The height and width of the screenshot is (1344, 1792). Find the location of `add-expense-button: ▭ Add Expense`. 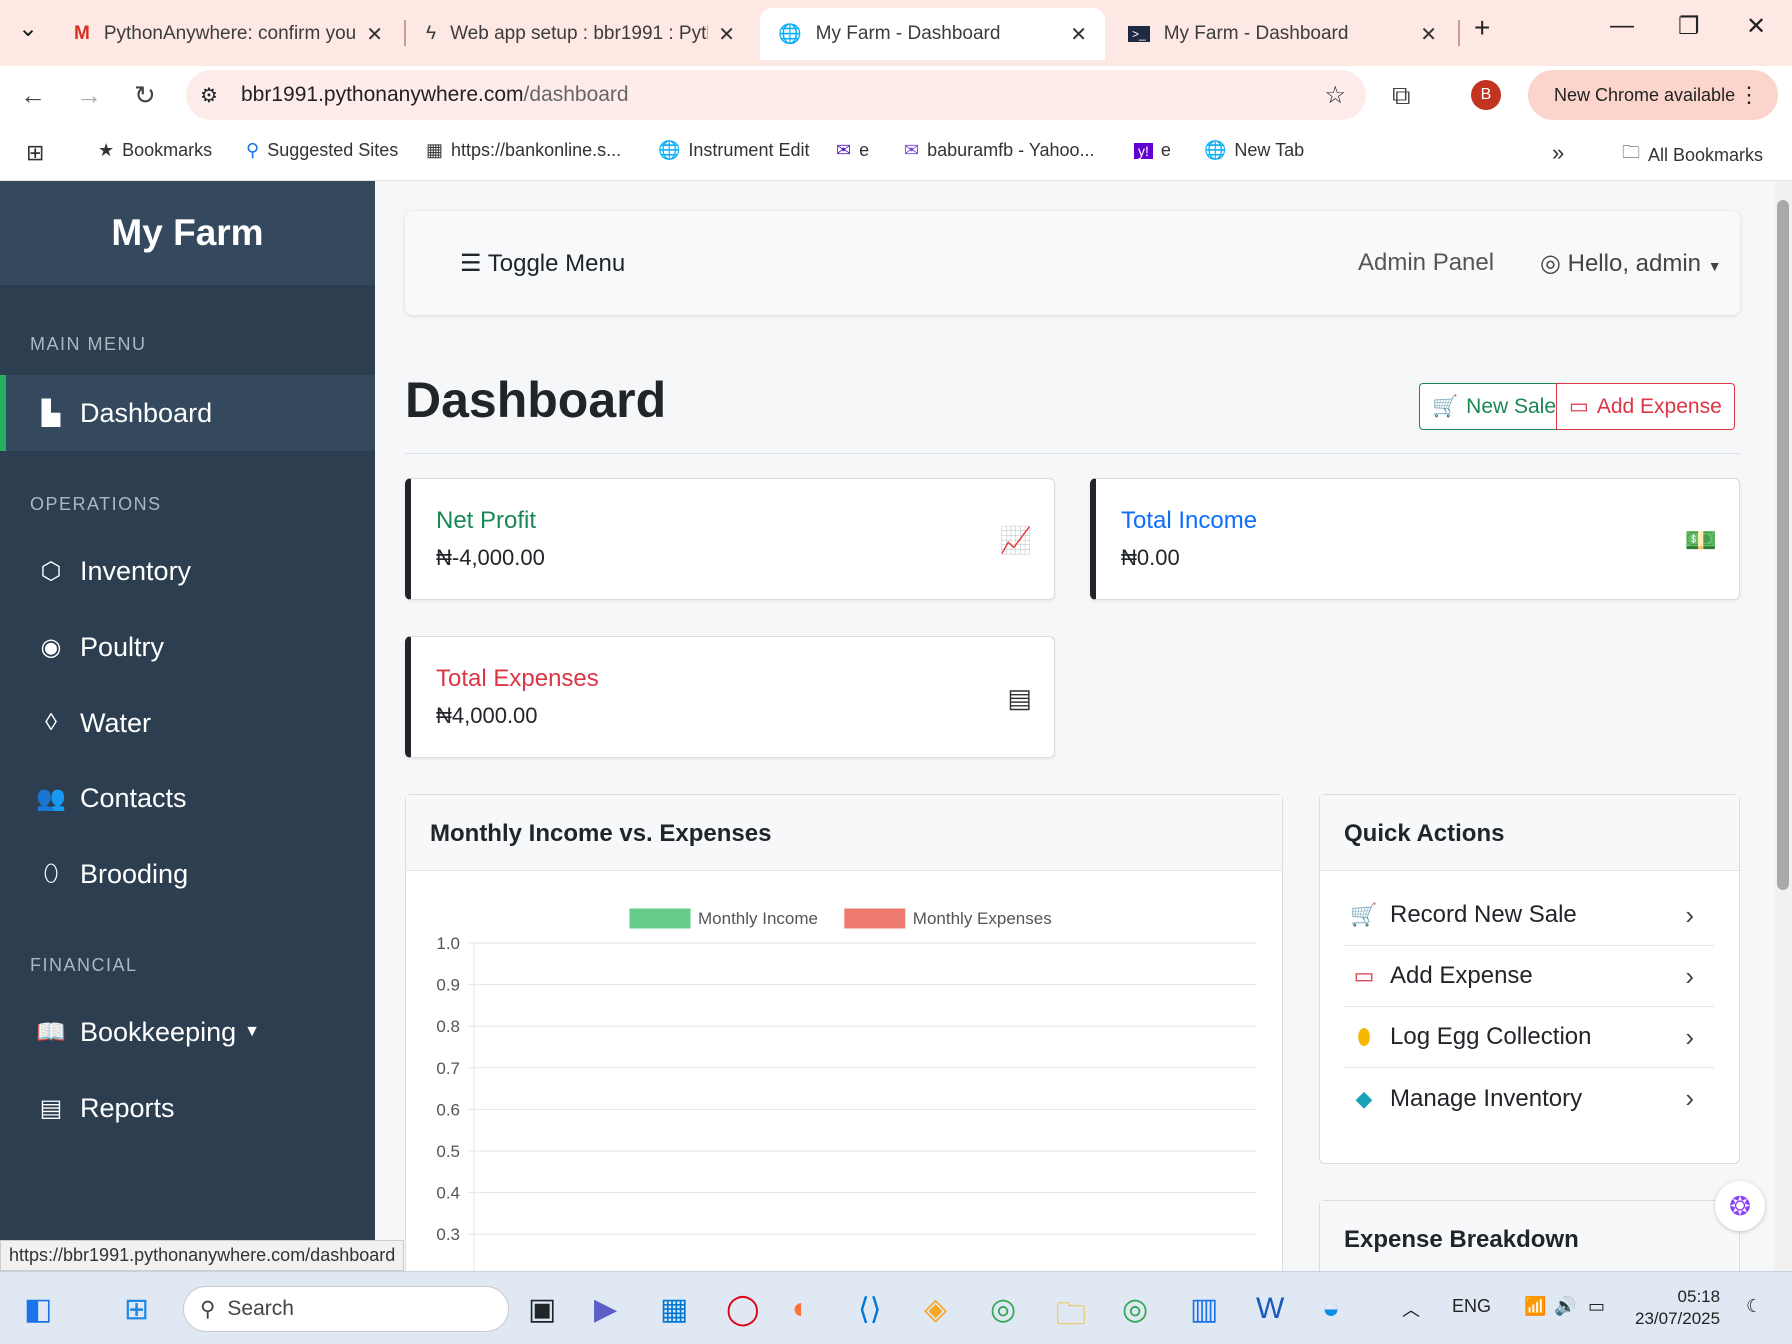

add-expense-button: ▭ Add Expense is located at coordinates (1645, 406).